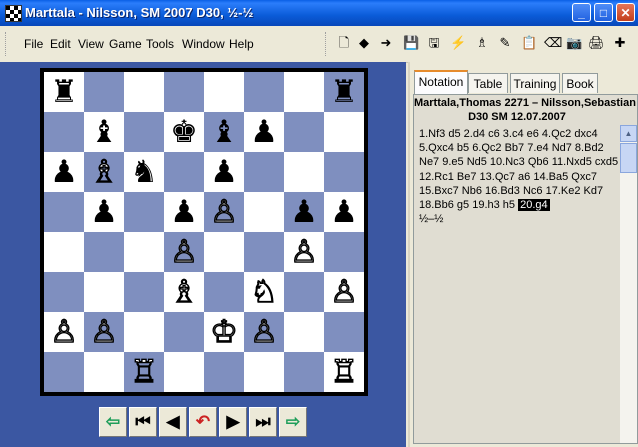  Describe the element at coordinates (241, 44) in the screenshot. I see `menu-help: Help` at that location.